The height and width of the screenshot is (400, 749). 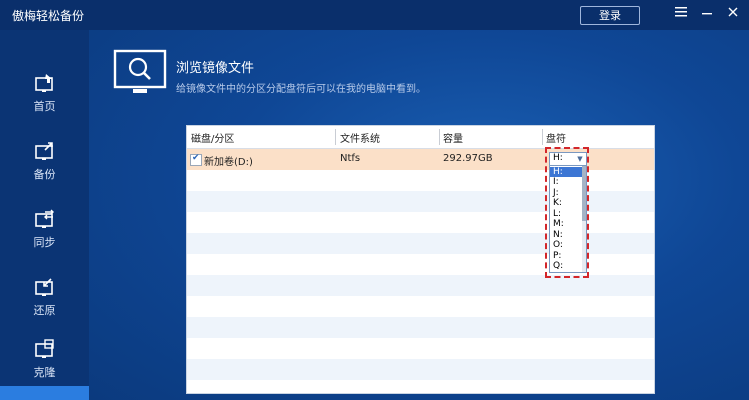 I want to click on close-icon, so click(x=733, y=14).